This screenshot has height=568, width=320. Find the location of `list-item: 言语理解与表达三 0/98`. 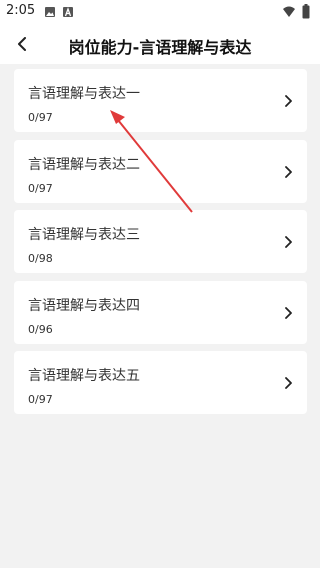

list-item: 言语理解与表达三 0/98 is located at coordinates (160, 241).